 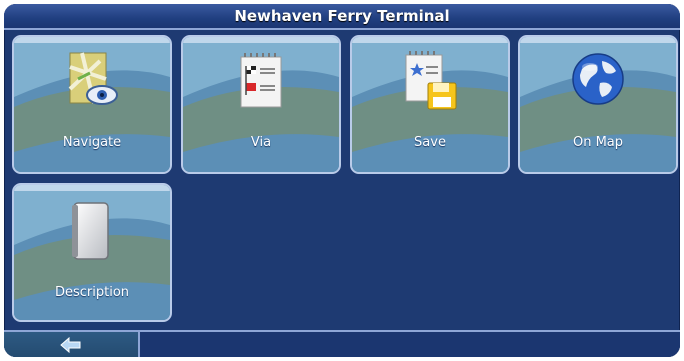 What do you see at coordinates (261, 80) in the screenshot?
I see `waypoint-flags-icon` at bounding box center [261, 80].